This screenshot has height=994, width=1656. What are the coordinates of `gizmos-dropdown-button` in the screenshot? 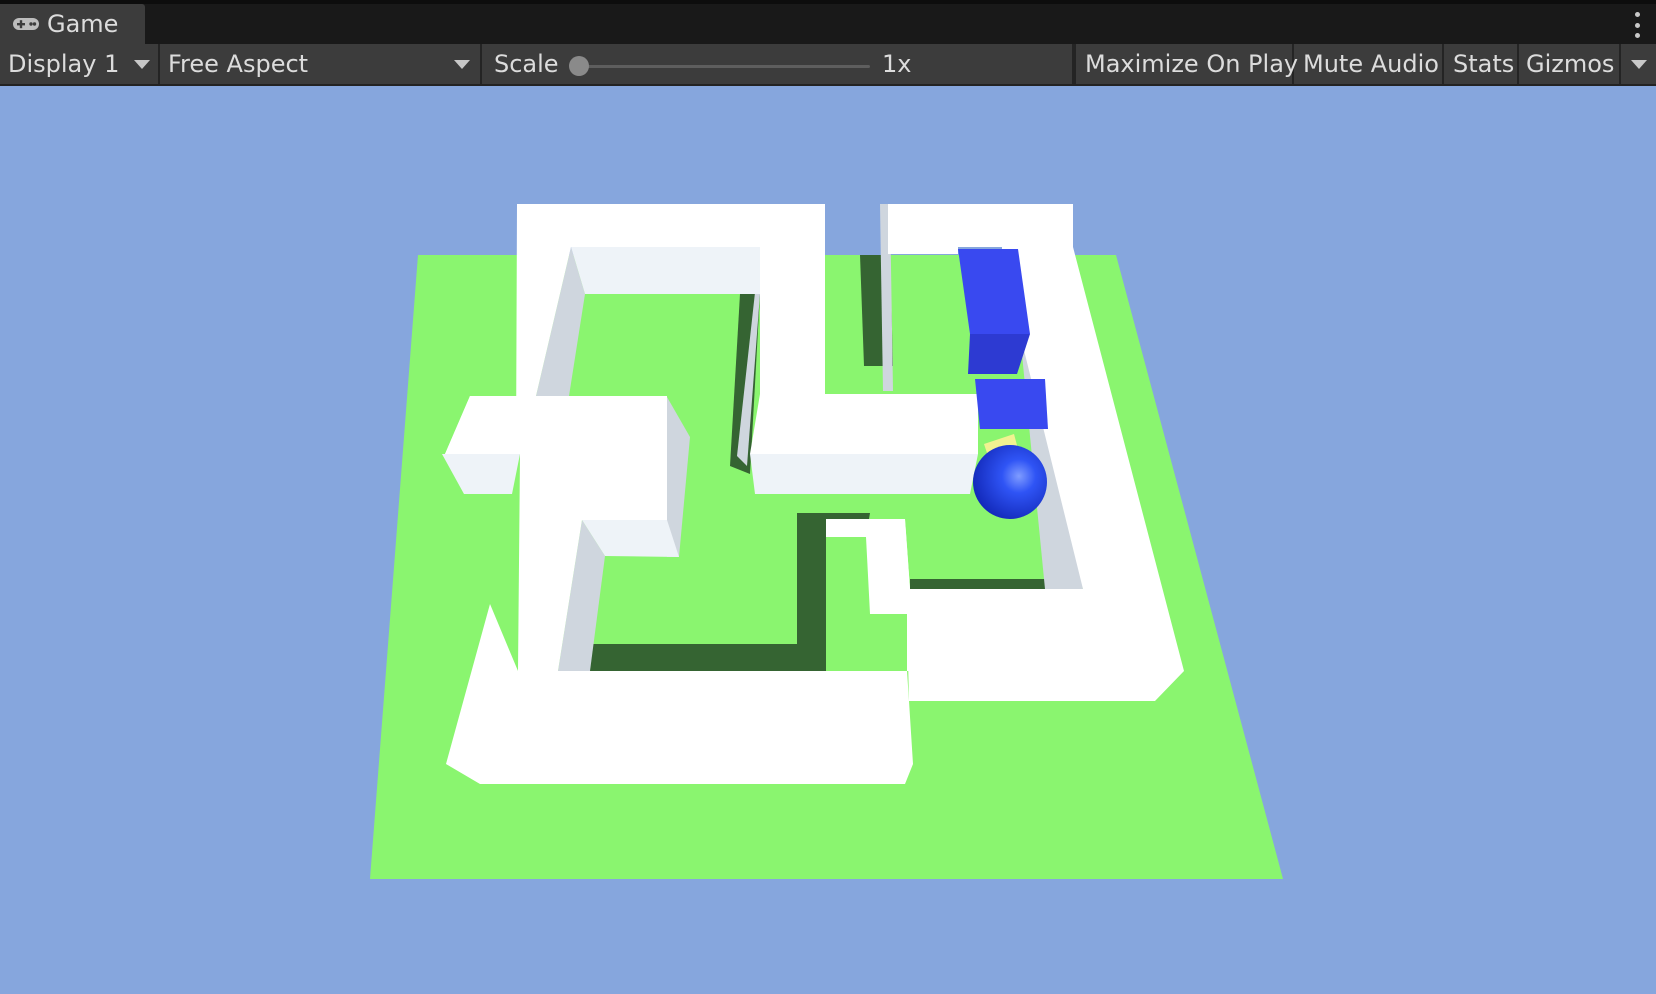 It's located at (1638, 64).